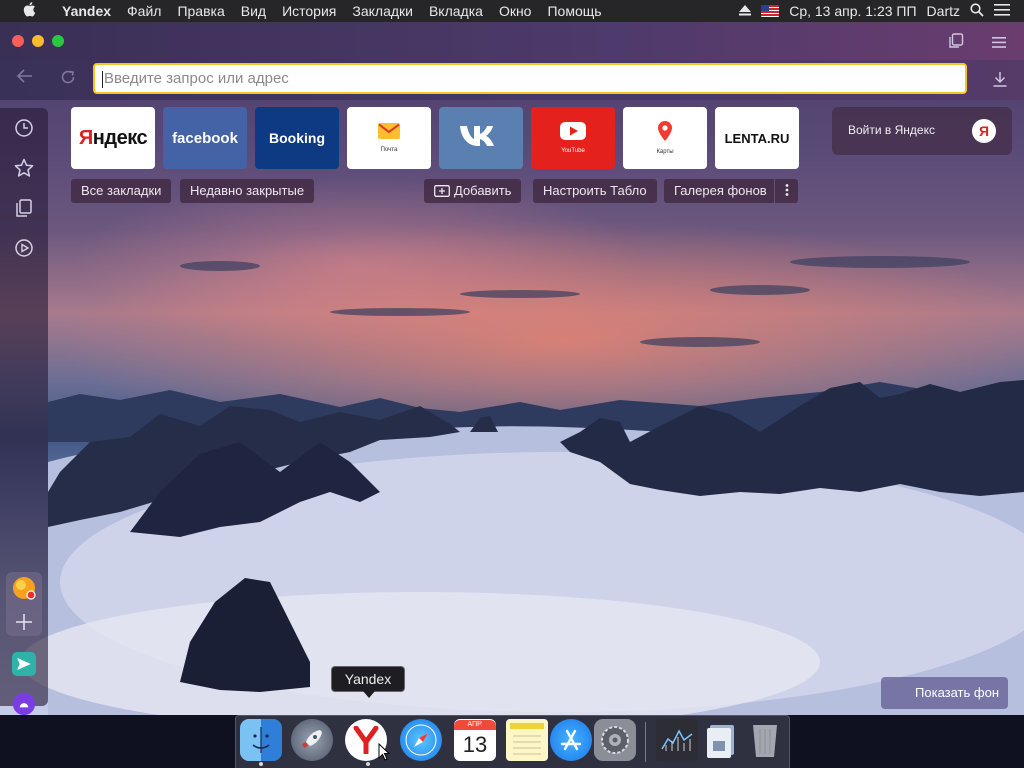 The image size is (1024, 768). I want to click on login-label: Войти в Яндекс, so click(891, 130).